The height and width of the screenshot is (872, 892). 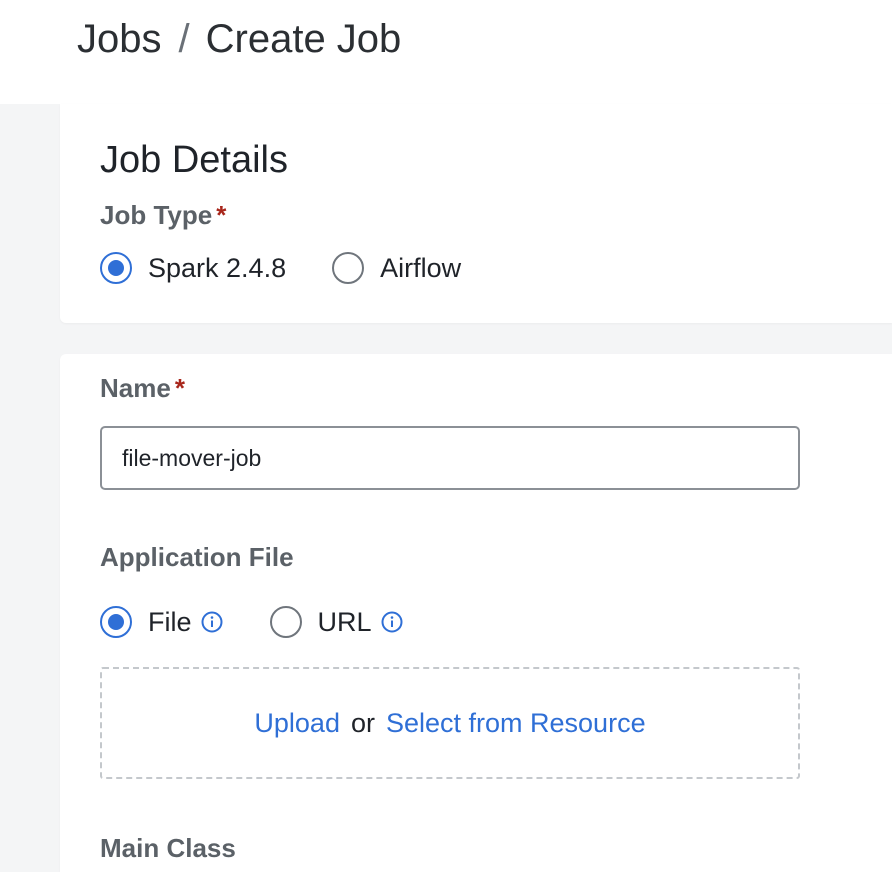 What do you see at coordinates (450, 458) in the screenshot?
I see `name-input` at bounding box center [450, 458].